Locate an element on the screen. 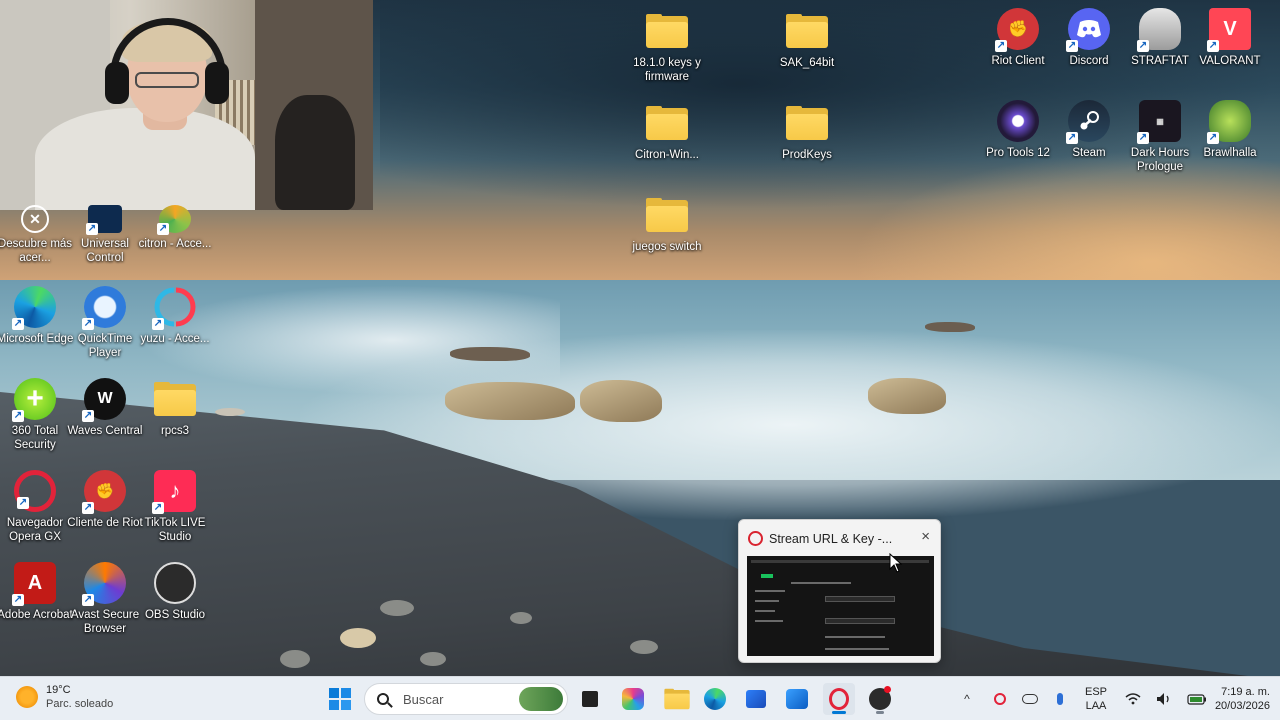 The image size is (1280, 720). opera-gx-icon: ↗ is located at coordinates (35, 491).